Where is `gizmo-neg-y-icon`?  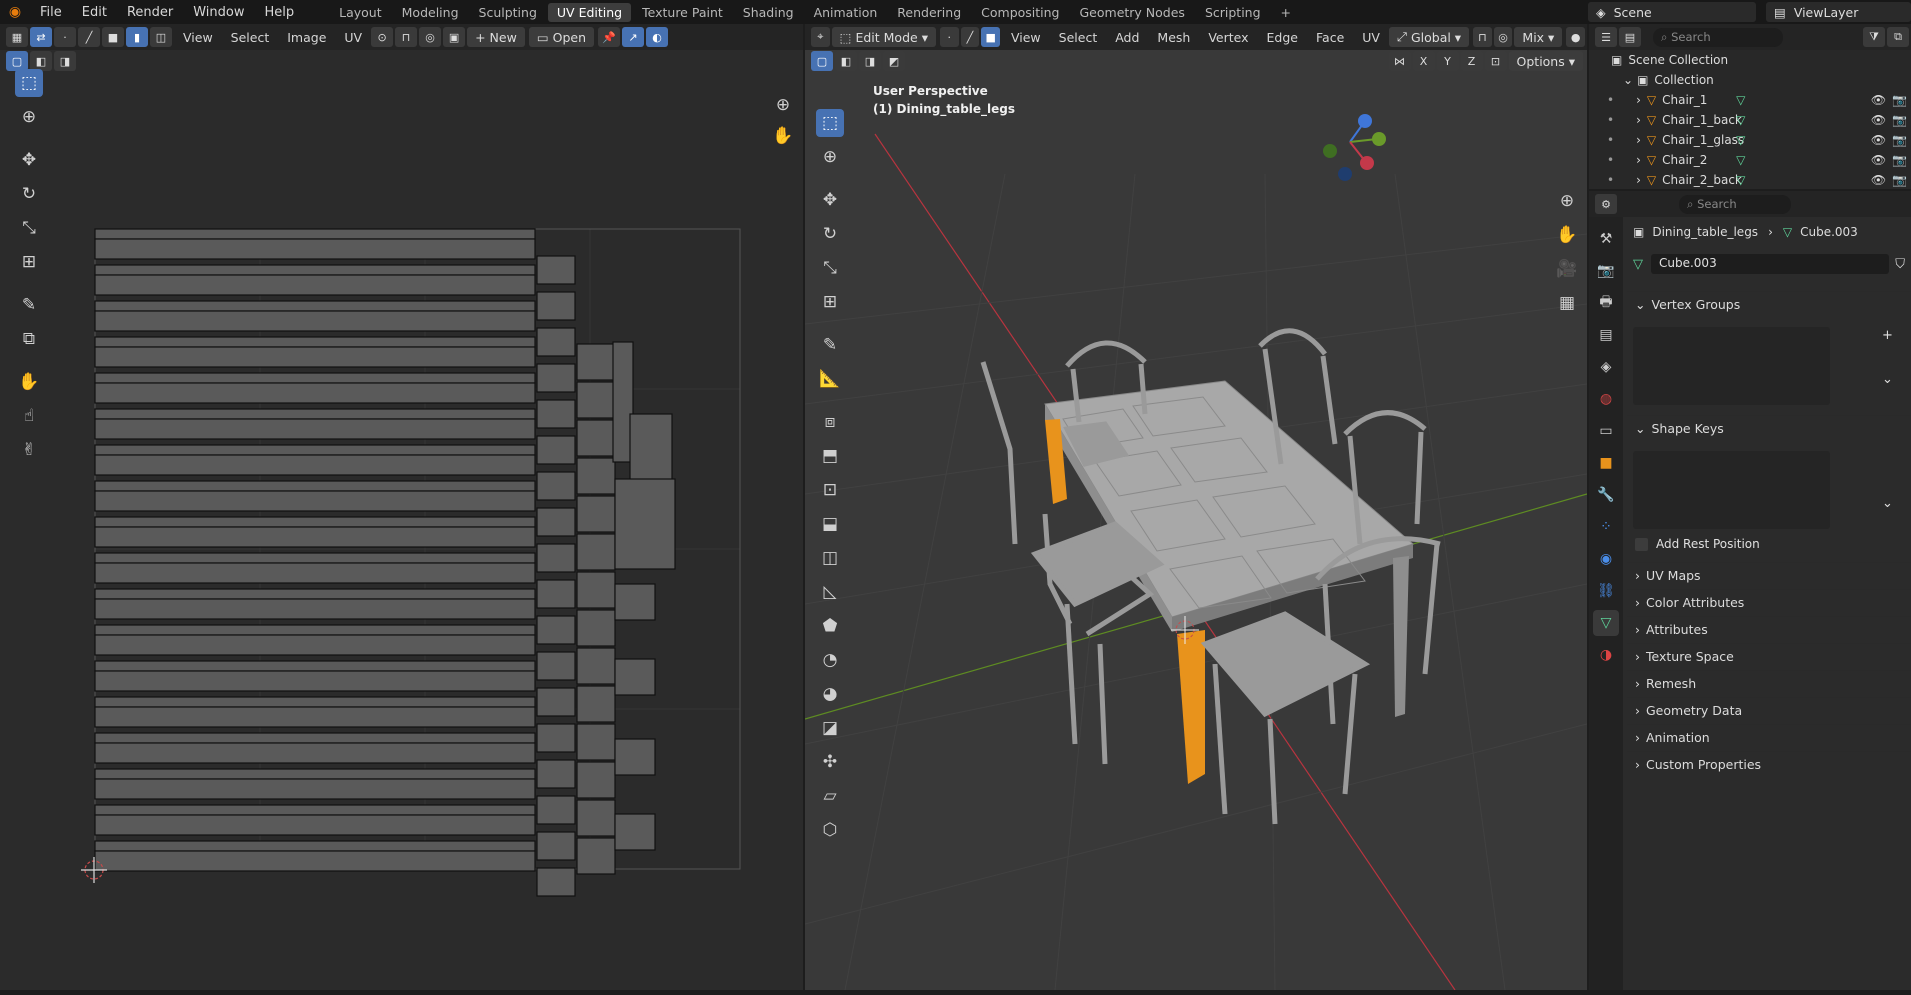
gizmo-neg-y-icon is located at coordinates (1330, 151).